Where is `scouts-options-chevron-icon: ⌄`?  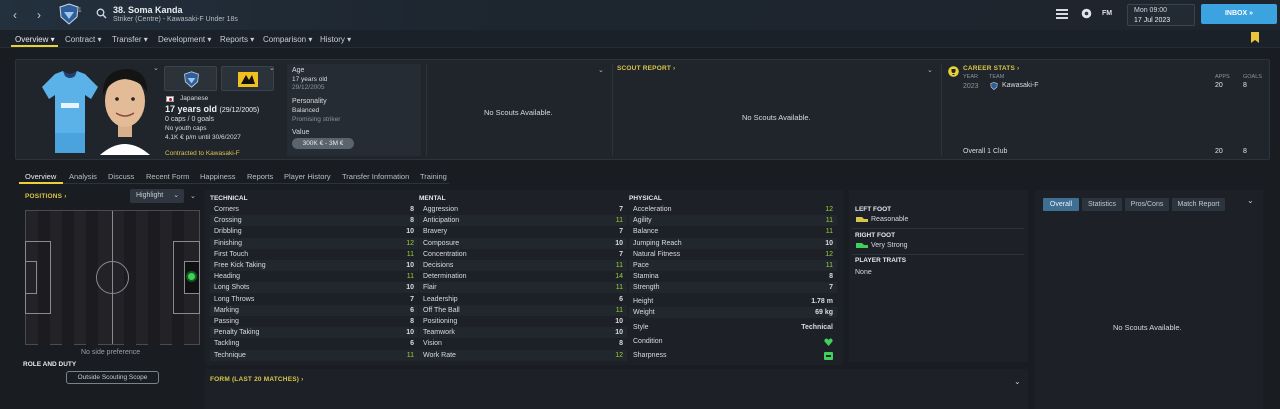
scouts-options-chevron-icon: ⌄ is located at coordinates (601, 70).